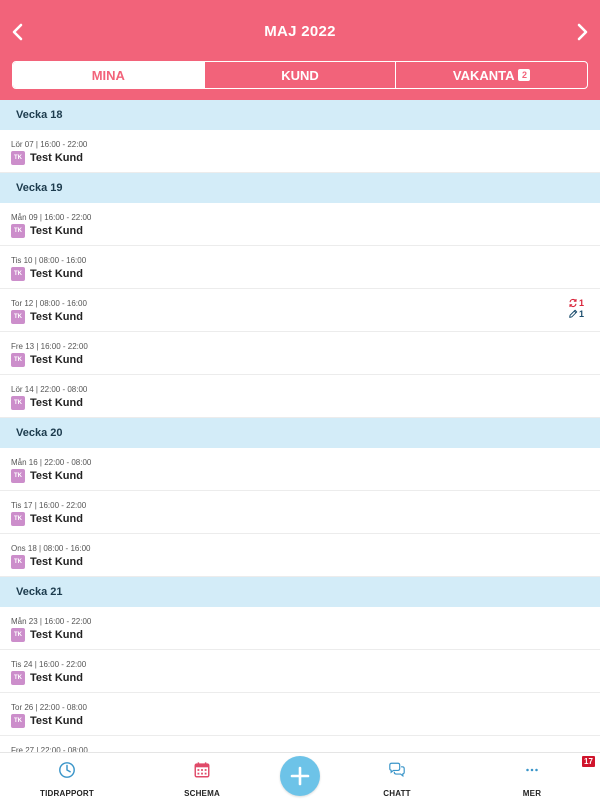  What do you see at coordinates (532, 776) in the screenshot?
I see `nav-mer: MER` at bounding box center [532, 776].